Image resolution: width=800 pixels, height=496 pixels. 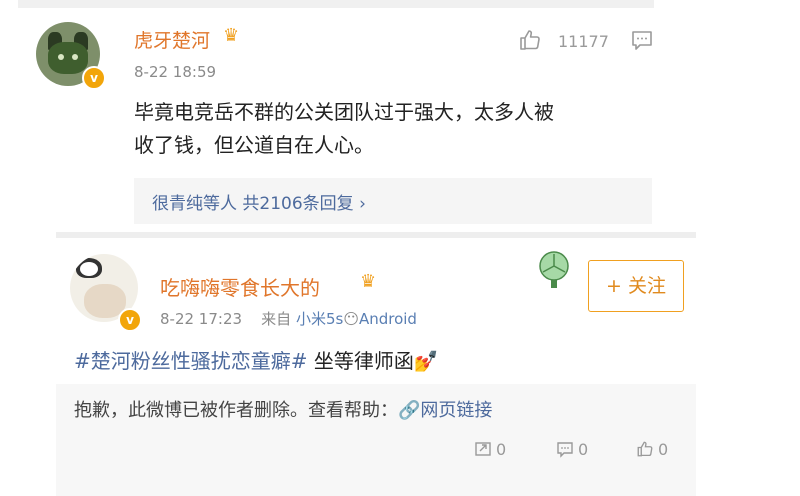 I want to click on repost-stat: 0, so click(x=490, y=449).